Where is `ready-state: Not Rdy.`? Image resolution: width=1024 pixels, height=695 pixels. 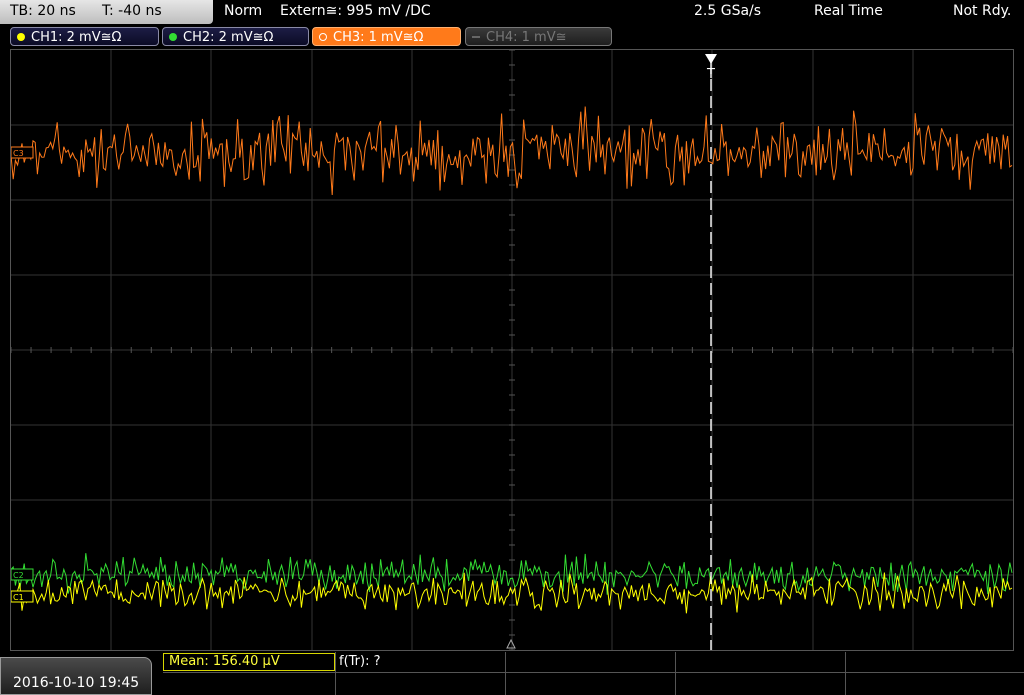 ready-state: Not Rdy. is located at coordinates (982, 11).